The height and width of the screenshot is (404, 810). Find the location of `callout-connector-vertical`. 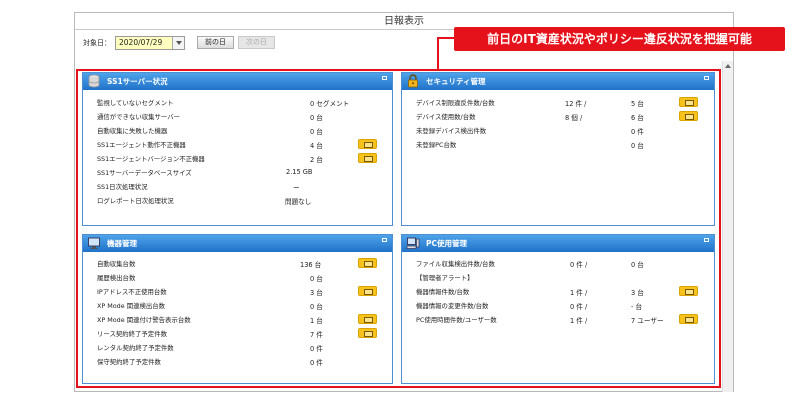

callout-connector-vertical is located at coordinates (438, 53).